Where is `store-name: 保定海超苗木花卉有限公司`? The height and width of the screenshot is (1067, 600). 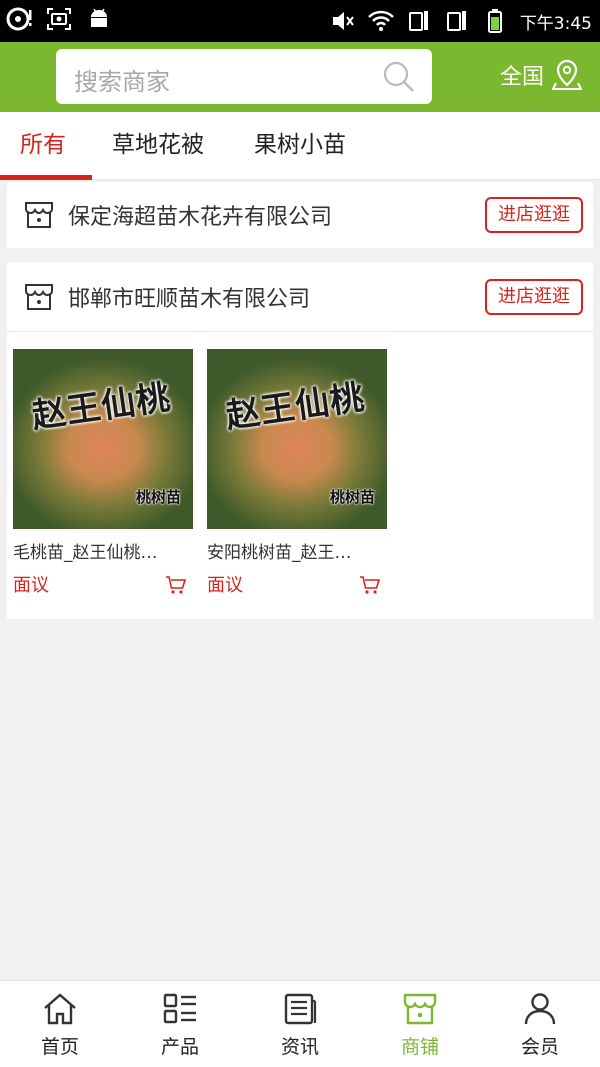
store-name: 保定海超苗木花卉有限公司 is located at coordinates (200, 215).